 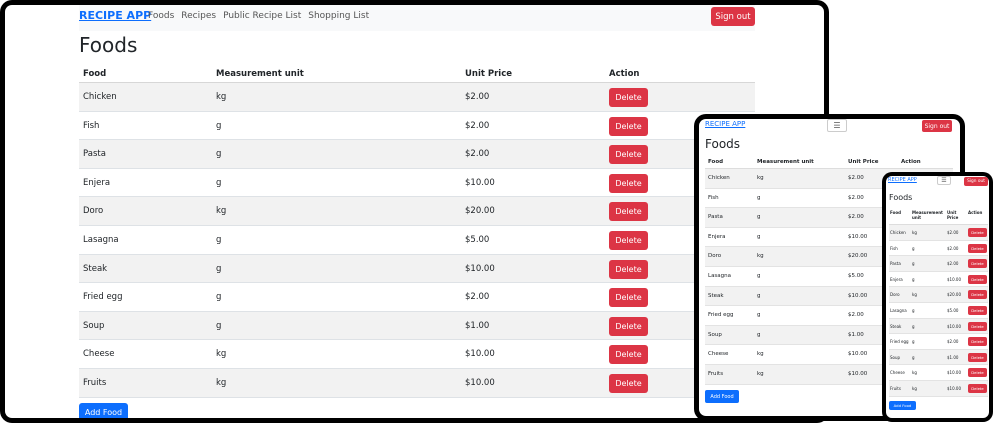 I want to click on nav-link-recipes: Recipes, so click(x=198, y=16).